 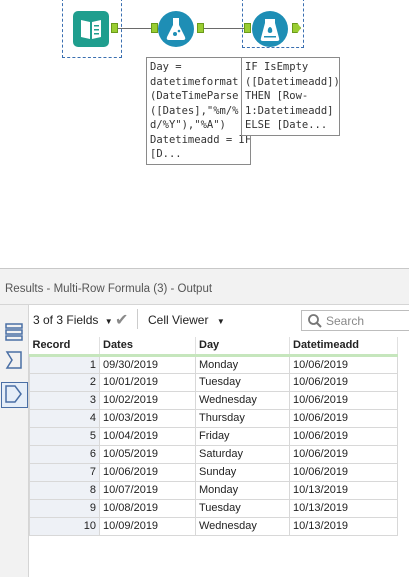 I want to click on column-header-record: Record, so click(x=64, y=347).